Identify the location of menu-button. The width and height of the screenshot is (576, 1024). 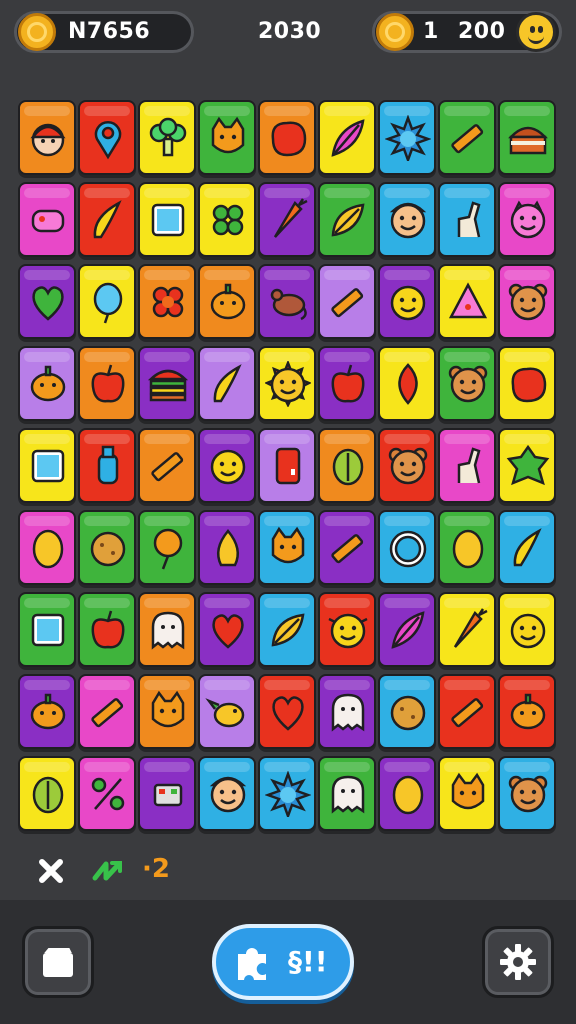
(58, 962).